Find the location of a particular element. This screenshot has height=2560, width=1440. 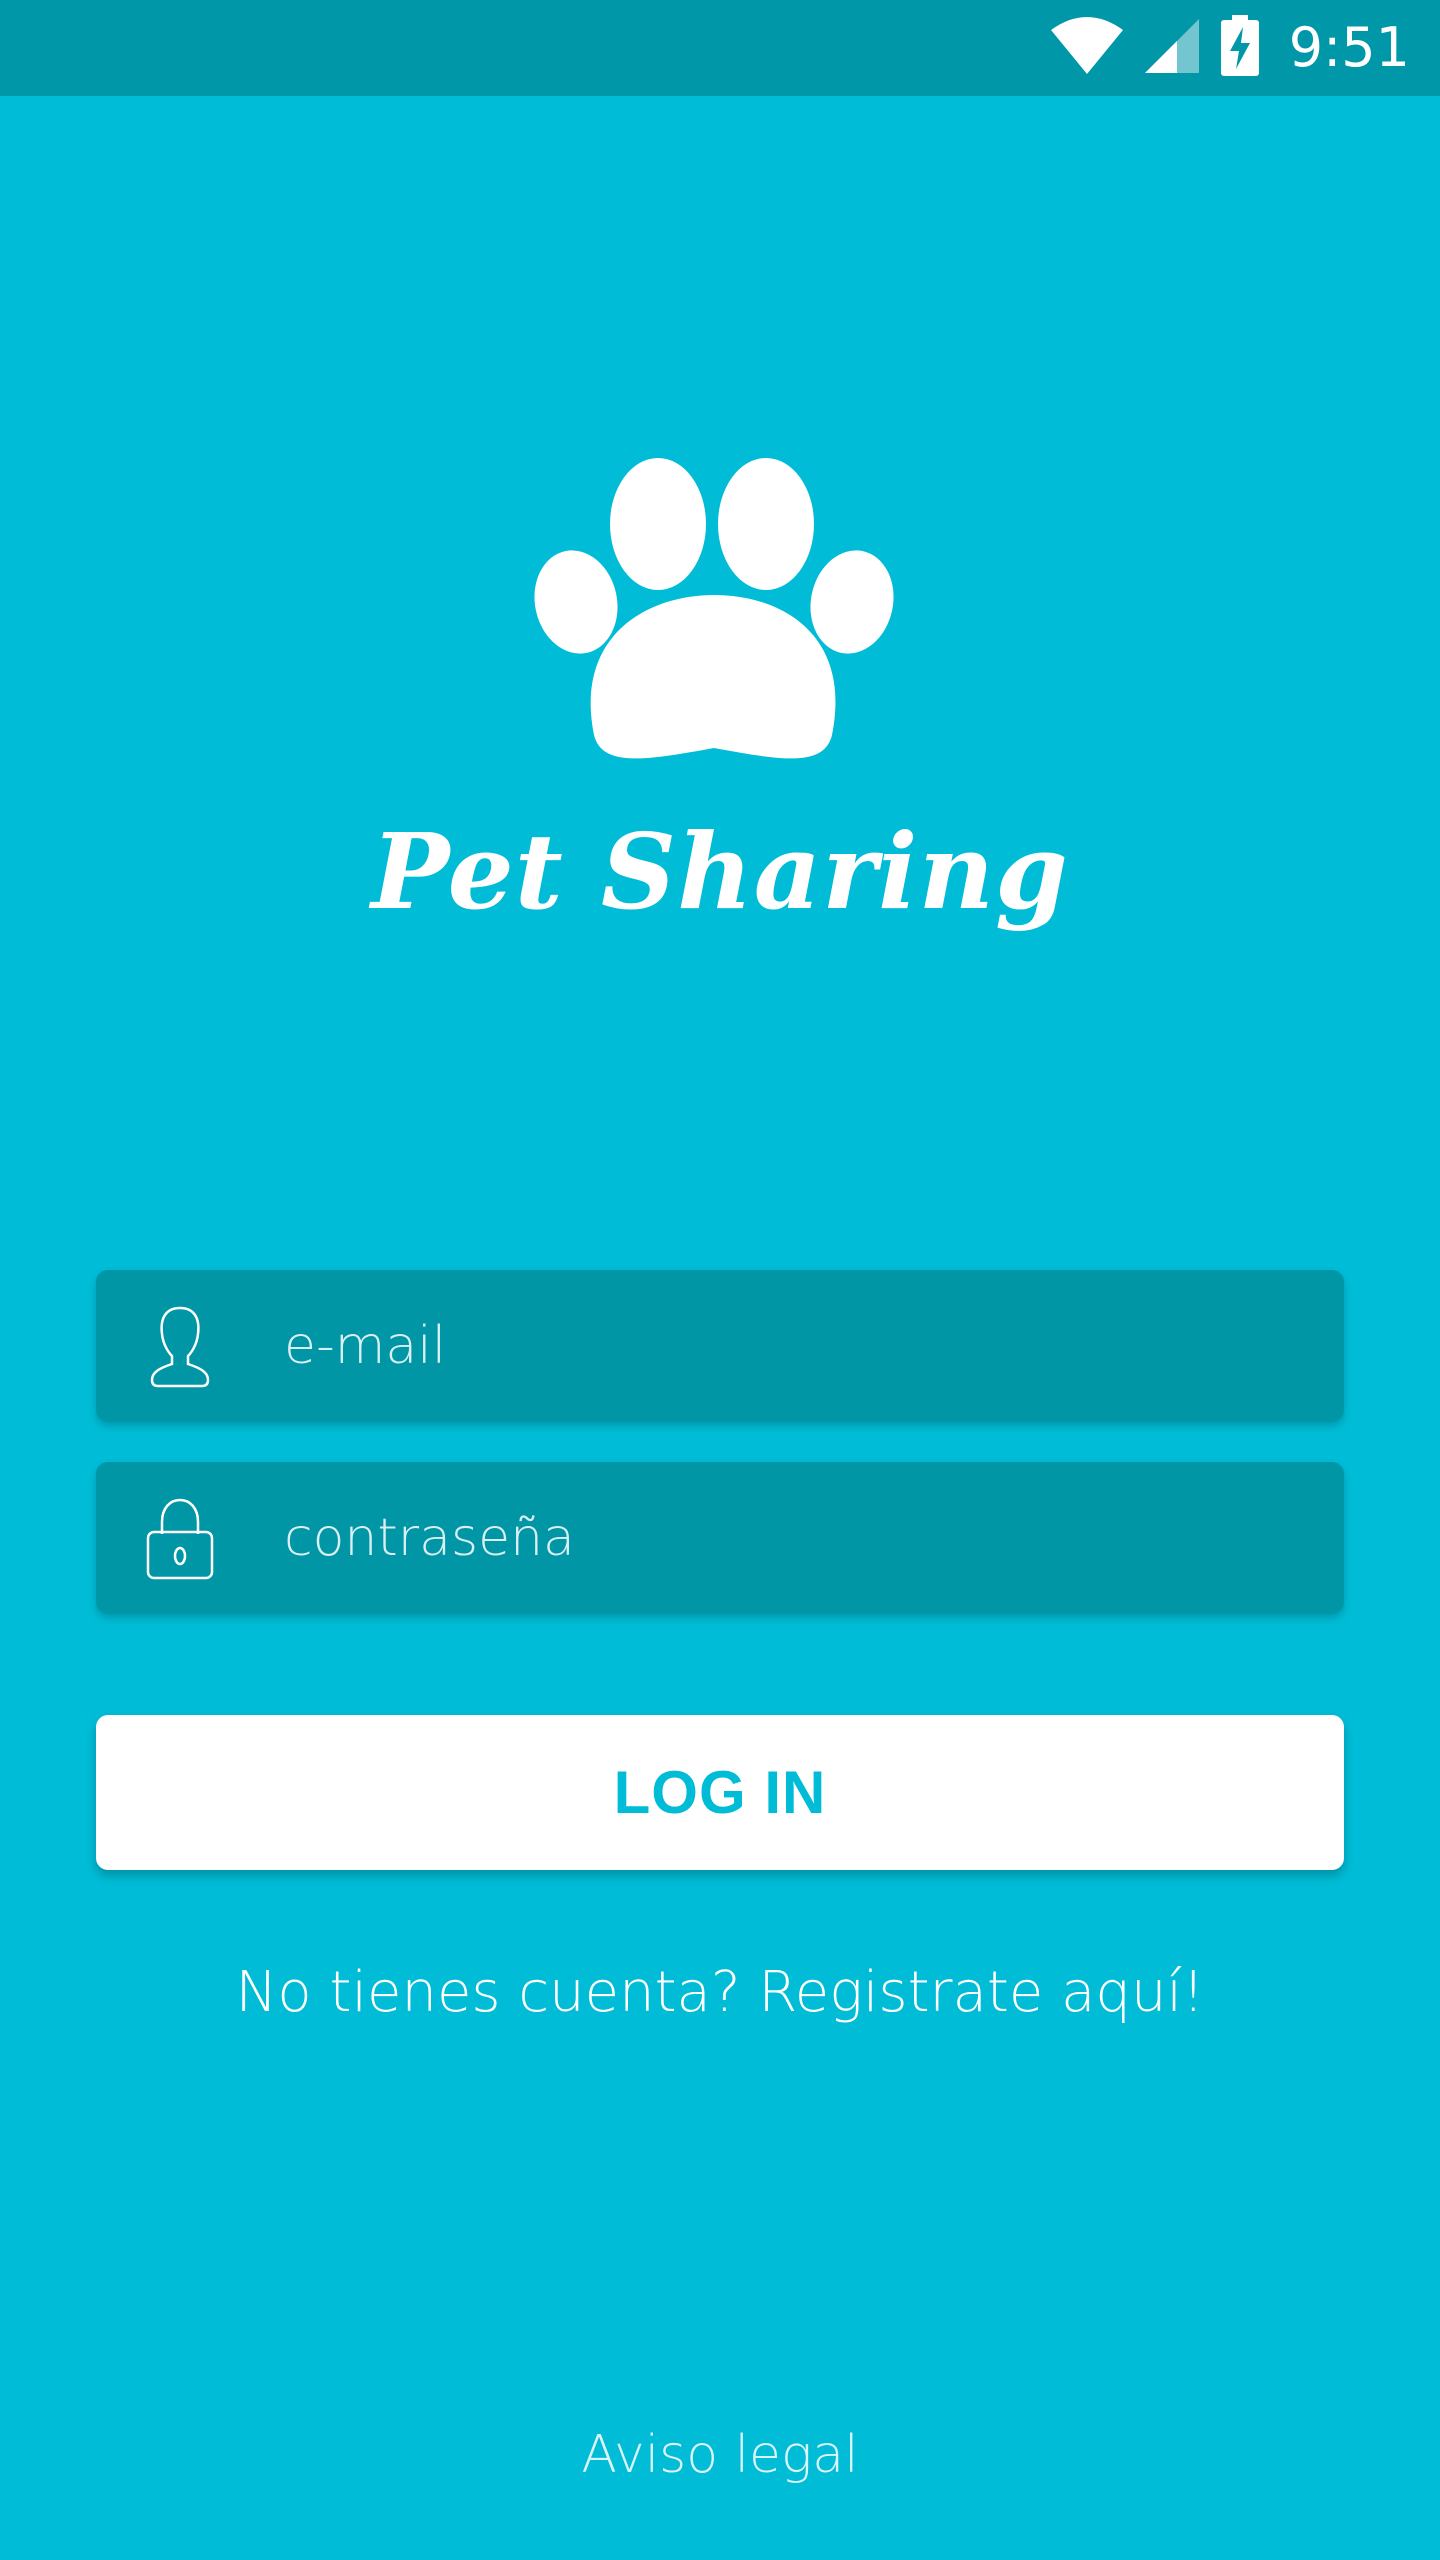

user-icon is located at coordinates (180, 1346).